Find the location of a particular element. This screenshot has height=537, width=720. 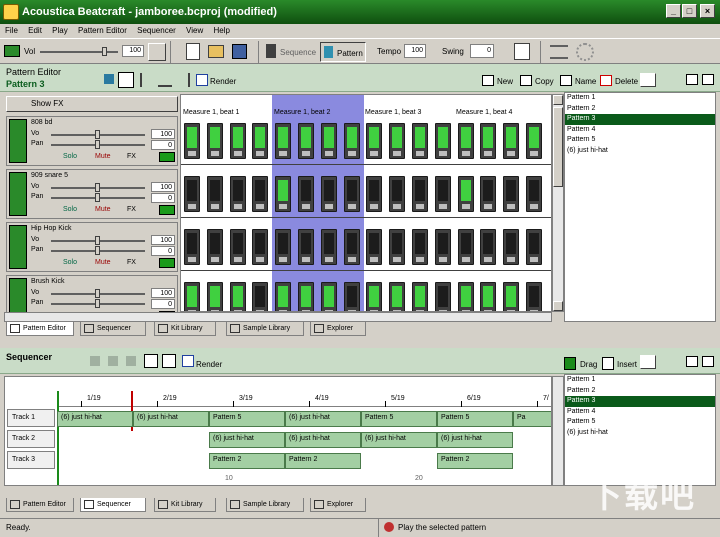

menu-view: View is located at coordinates (194, 30).